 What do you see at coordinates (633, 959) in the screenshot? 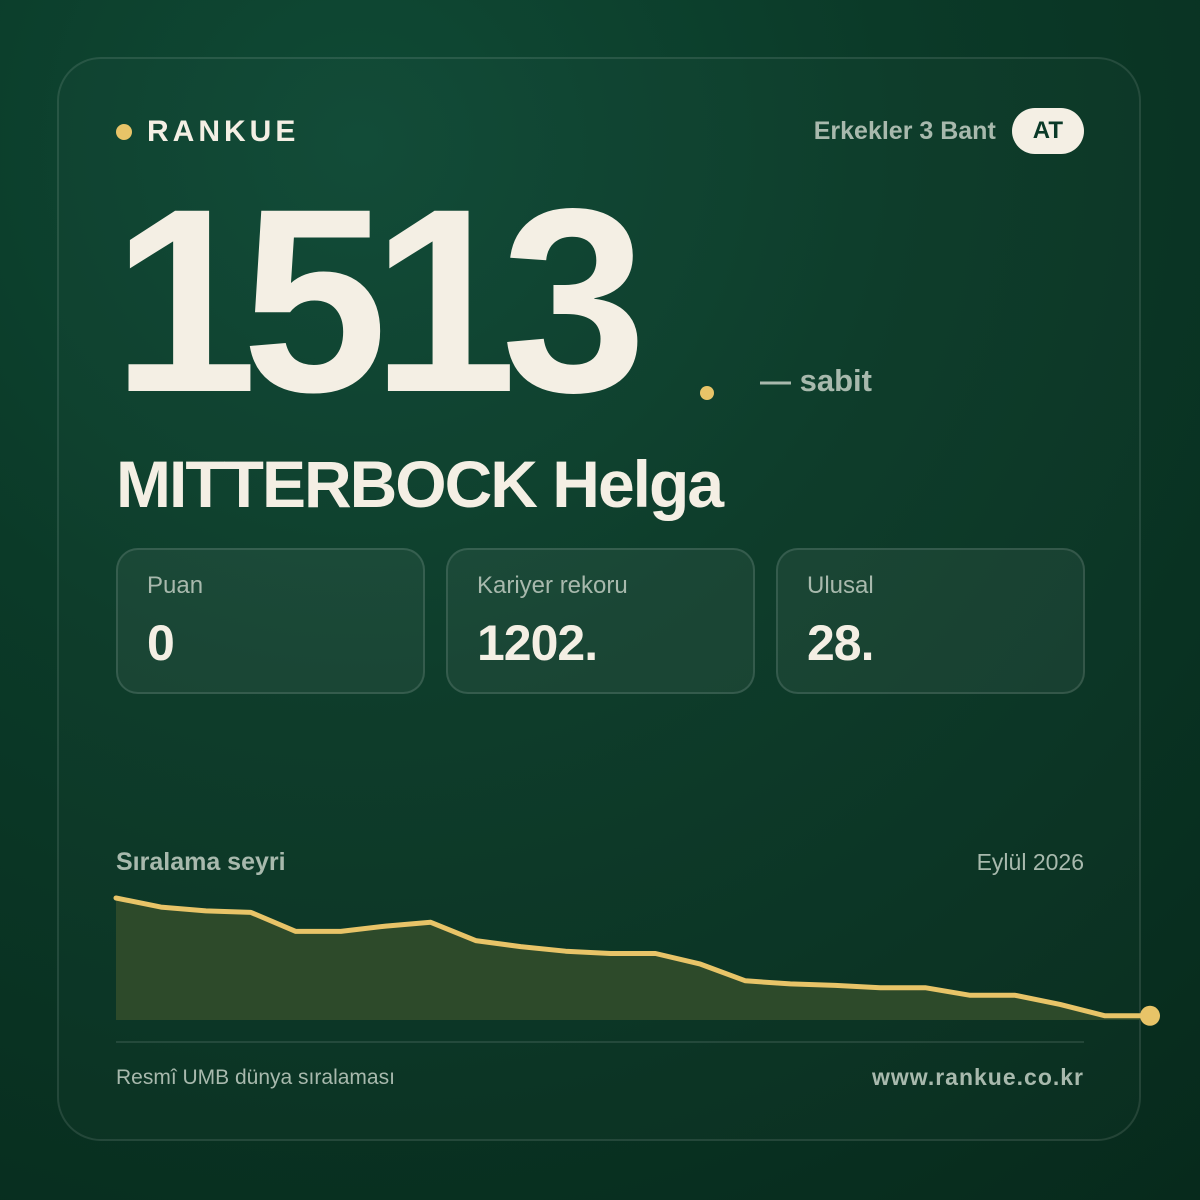
I see `chart-area-fill` at bounding box center [633, 959].